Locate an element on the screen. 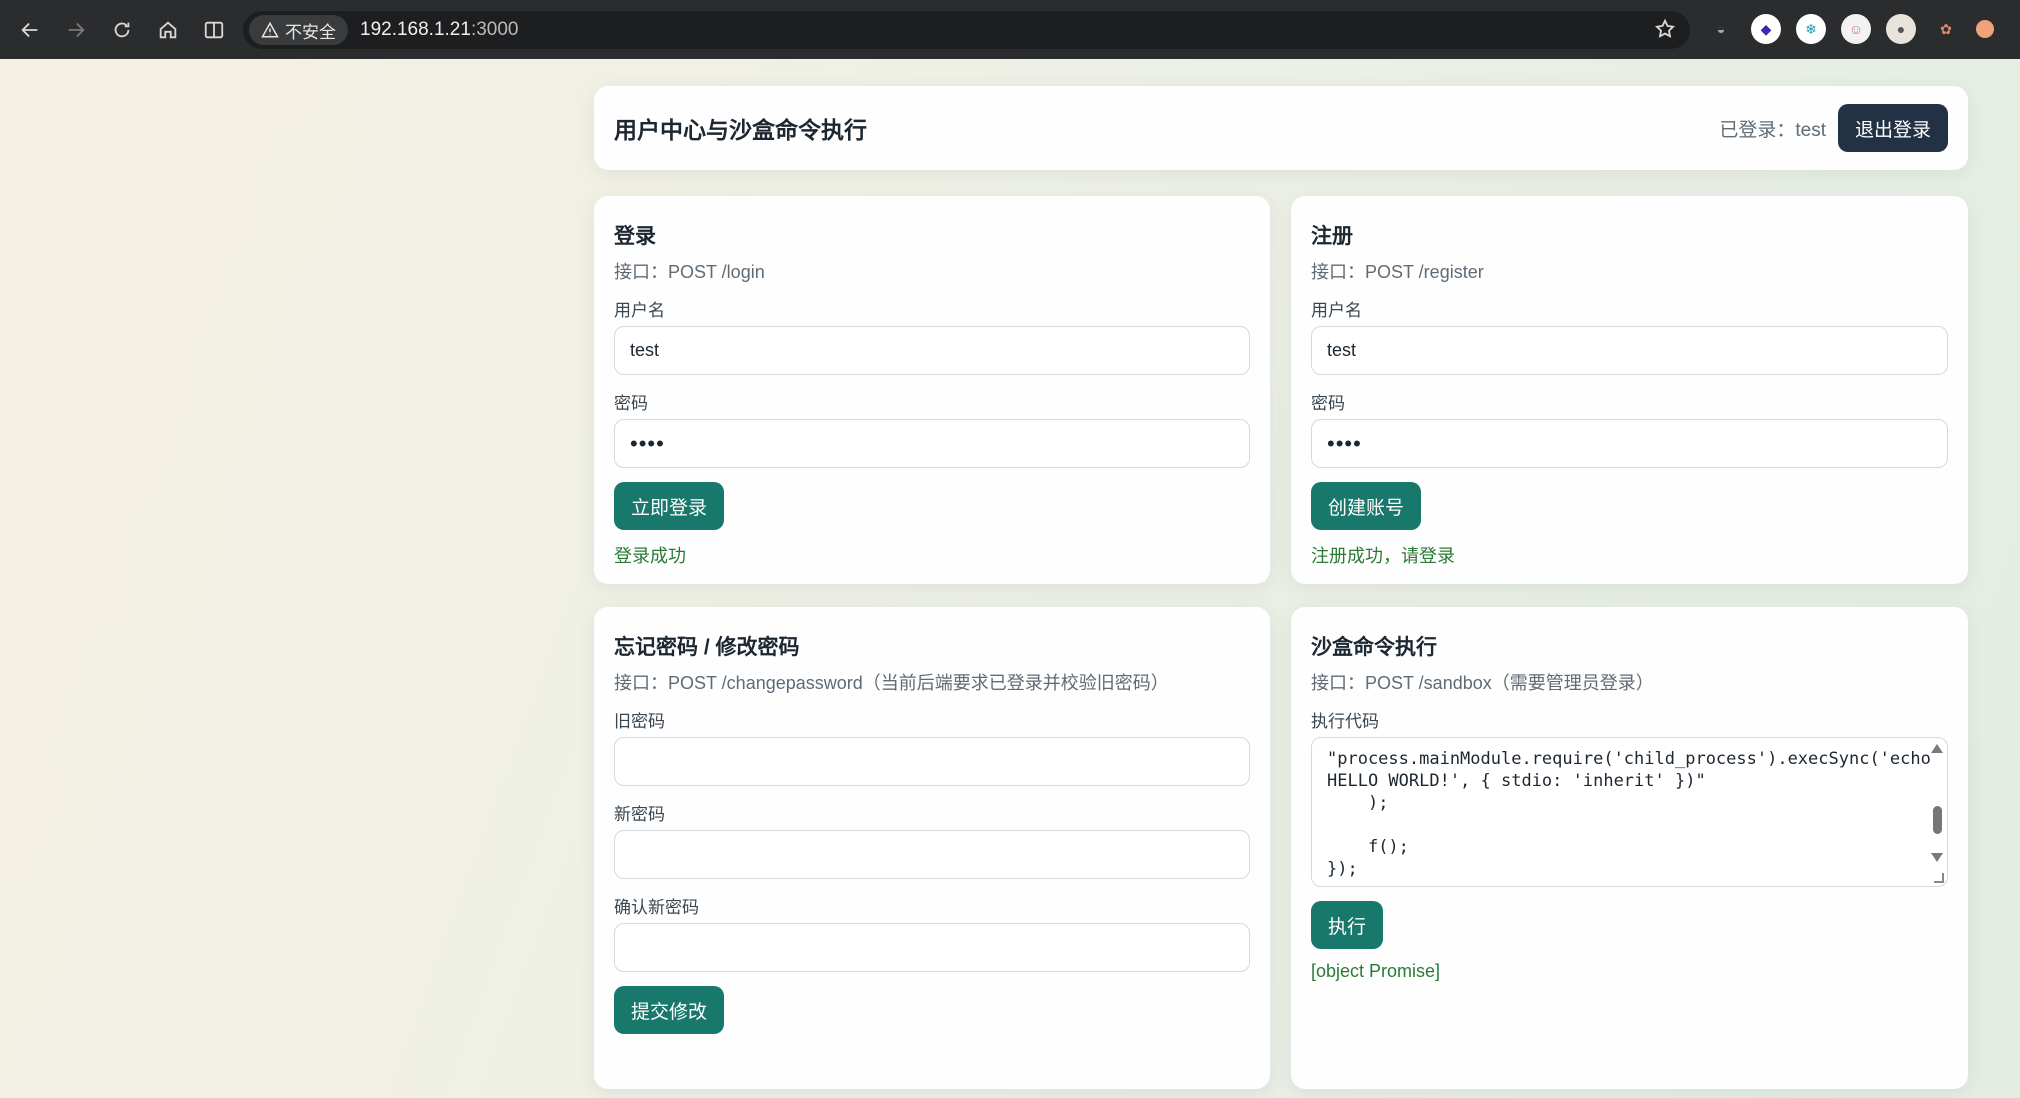 This screenshot has height=1098, width=2020. register-username-label: 用户名 is located at coordinates (1336, 310).